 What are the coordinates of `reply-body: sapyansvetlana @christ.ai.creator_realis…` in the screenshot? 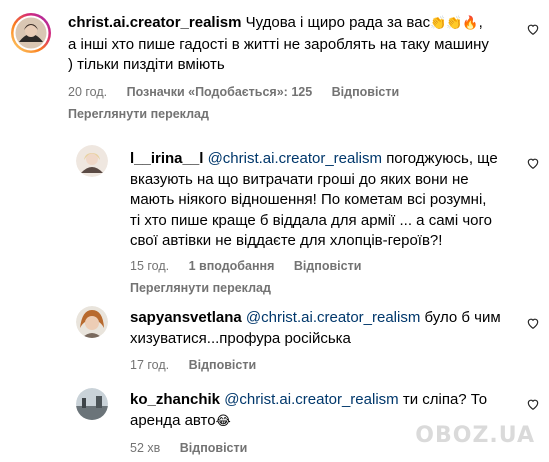 It's located at (330, 328).